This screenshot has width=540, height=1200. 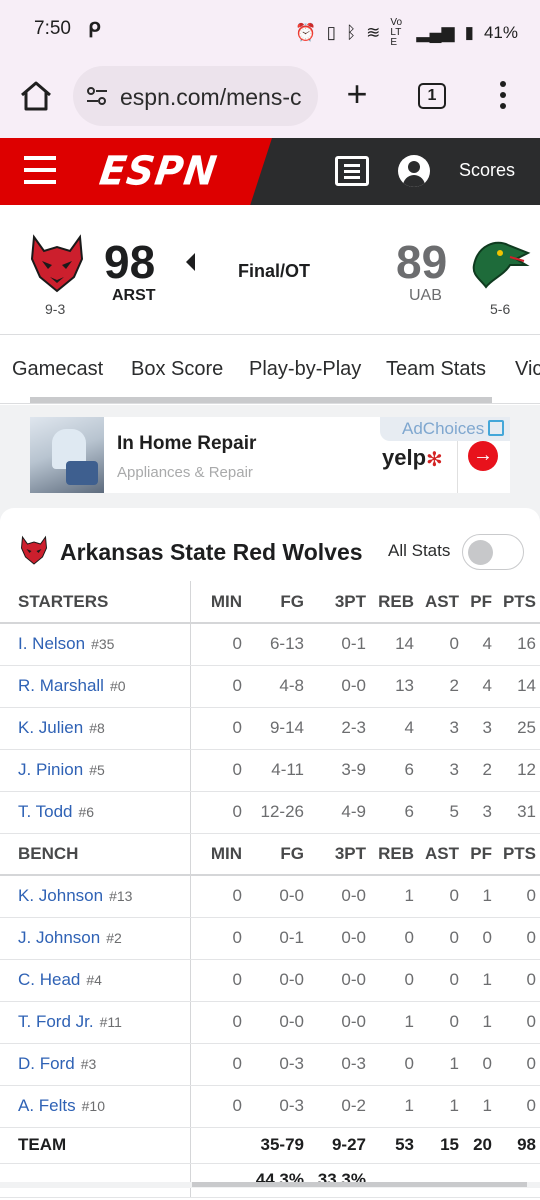 What do you see at coordinates (436, 1180) in the screenshot?
I see `pct-ast` at bounding box center [436, 1180].